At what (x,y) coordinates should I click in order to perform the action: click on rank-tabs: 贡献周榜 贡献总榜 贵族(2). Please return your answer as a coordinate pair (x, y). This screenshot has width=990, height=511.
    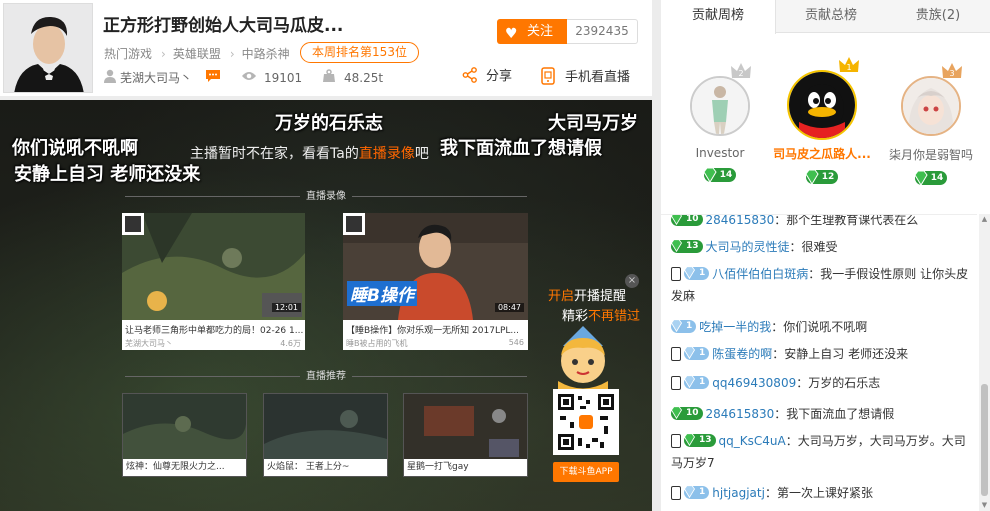
    Looking at the image, I should click on (825, 17).